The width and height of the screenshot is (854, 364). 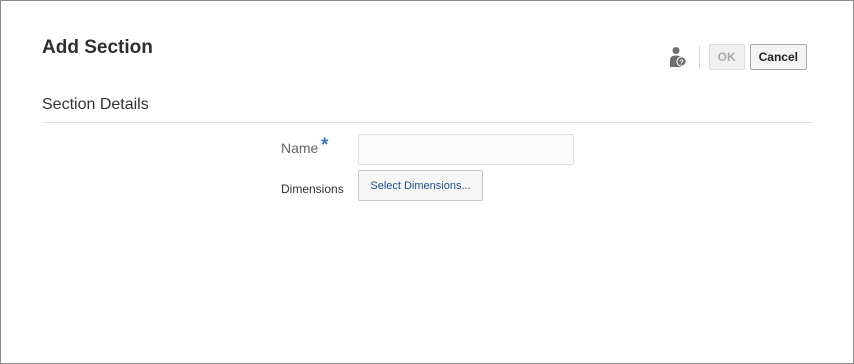 What do you see at coordinates (778, 57) in the screenshot?
I see `cancel-button: Cancel` at bounding box center [778, 57].